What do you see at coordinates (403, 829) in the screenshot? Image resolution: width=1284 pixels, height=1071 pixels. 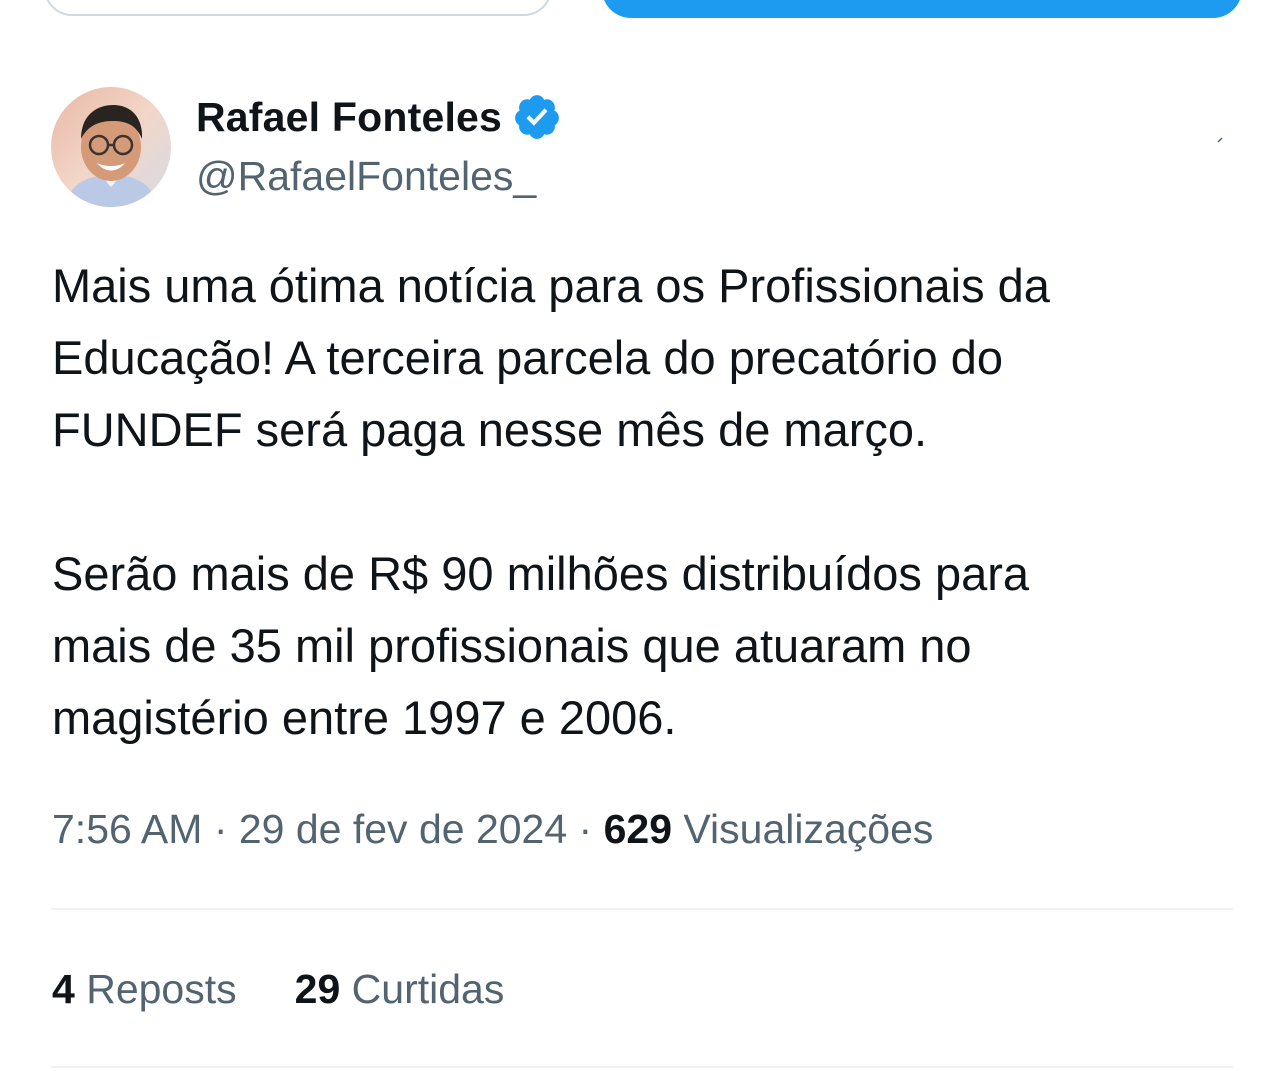 I see `tweet-date: 29 de fev de 2024` at bounding box center [403, 829].